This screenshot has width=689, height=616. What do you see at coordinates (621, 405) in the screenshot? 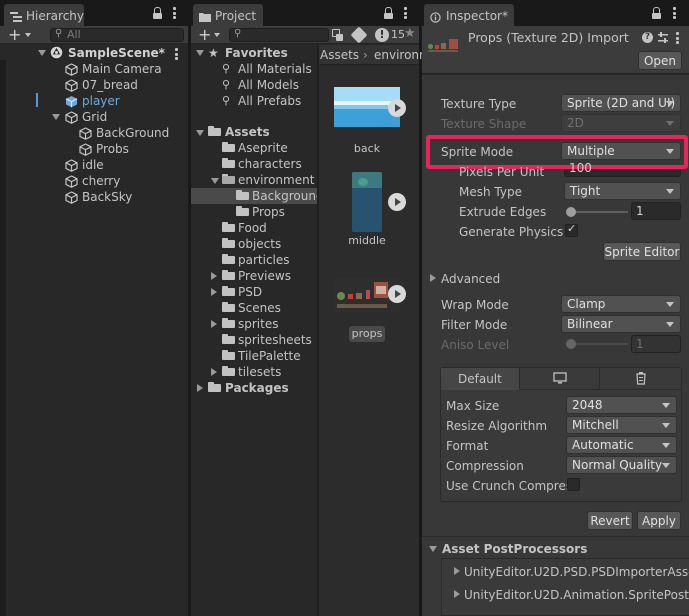
I see `max-size-dropdown: 2048` at bounding box center [621, 405].